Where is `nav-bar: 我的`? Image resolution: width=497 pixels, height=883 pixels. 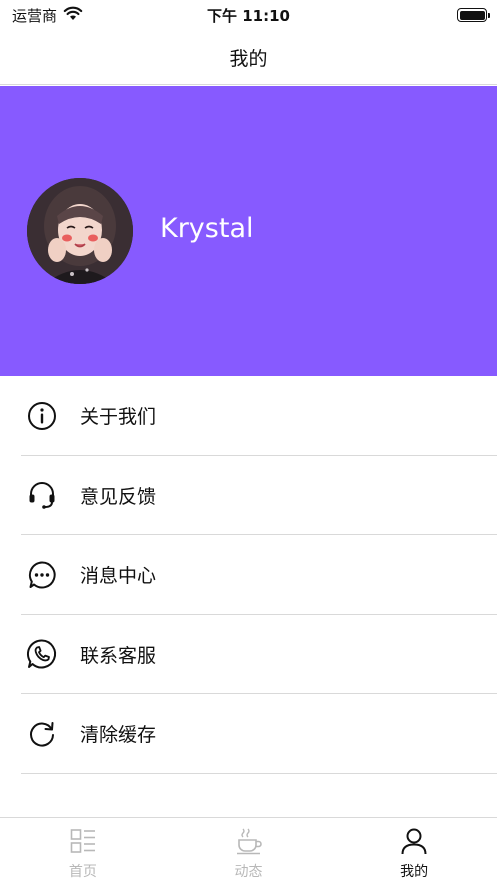 nav-bar: 我的 is located at coordinates (248, 57).